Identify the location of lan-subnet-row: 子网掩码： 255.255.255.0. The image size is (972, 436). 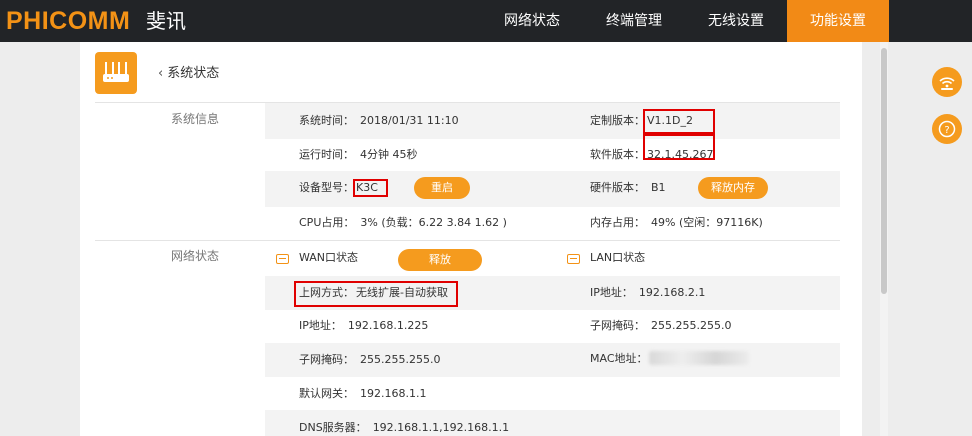
(661, 325).